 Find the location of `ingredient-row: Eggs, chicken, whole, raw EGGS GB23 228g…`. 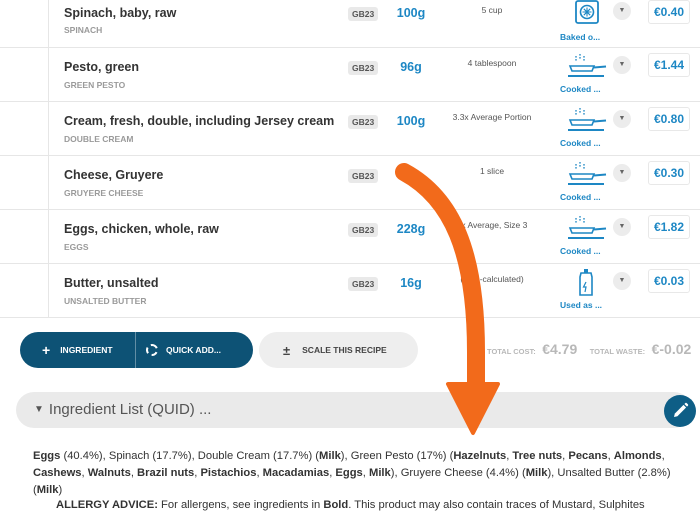

ingredient-row: Eggs, chicken, whole, raw EGGS GB23 228g… is located at coordinates (350, 237).